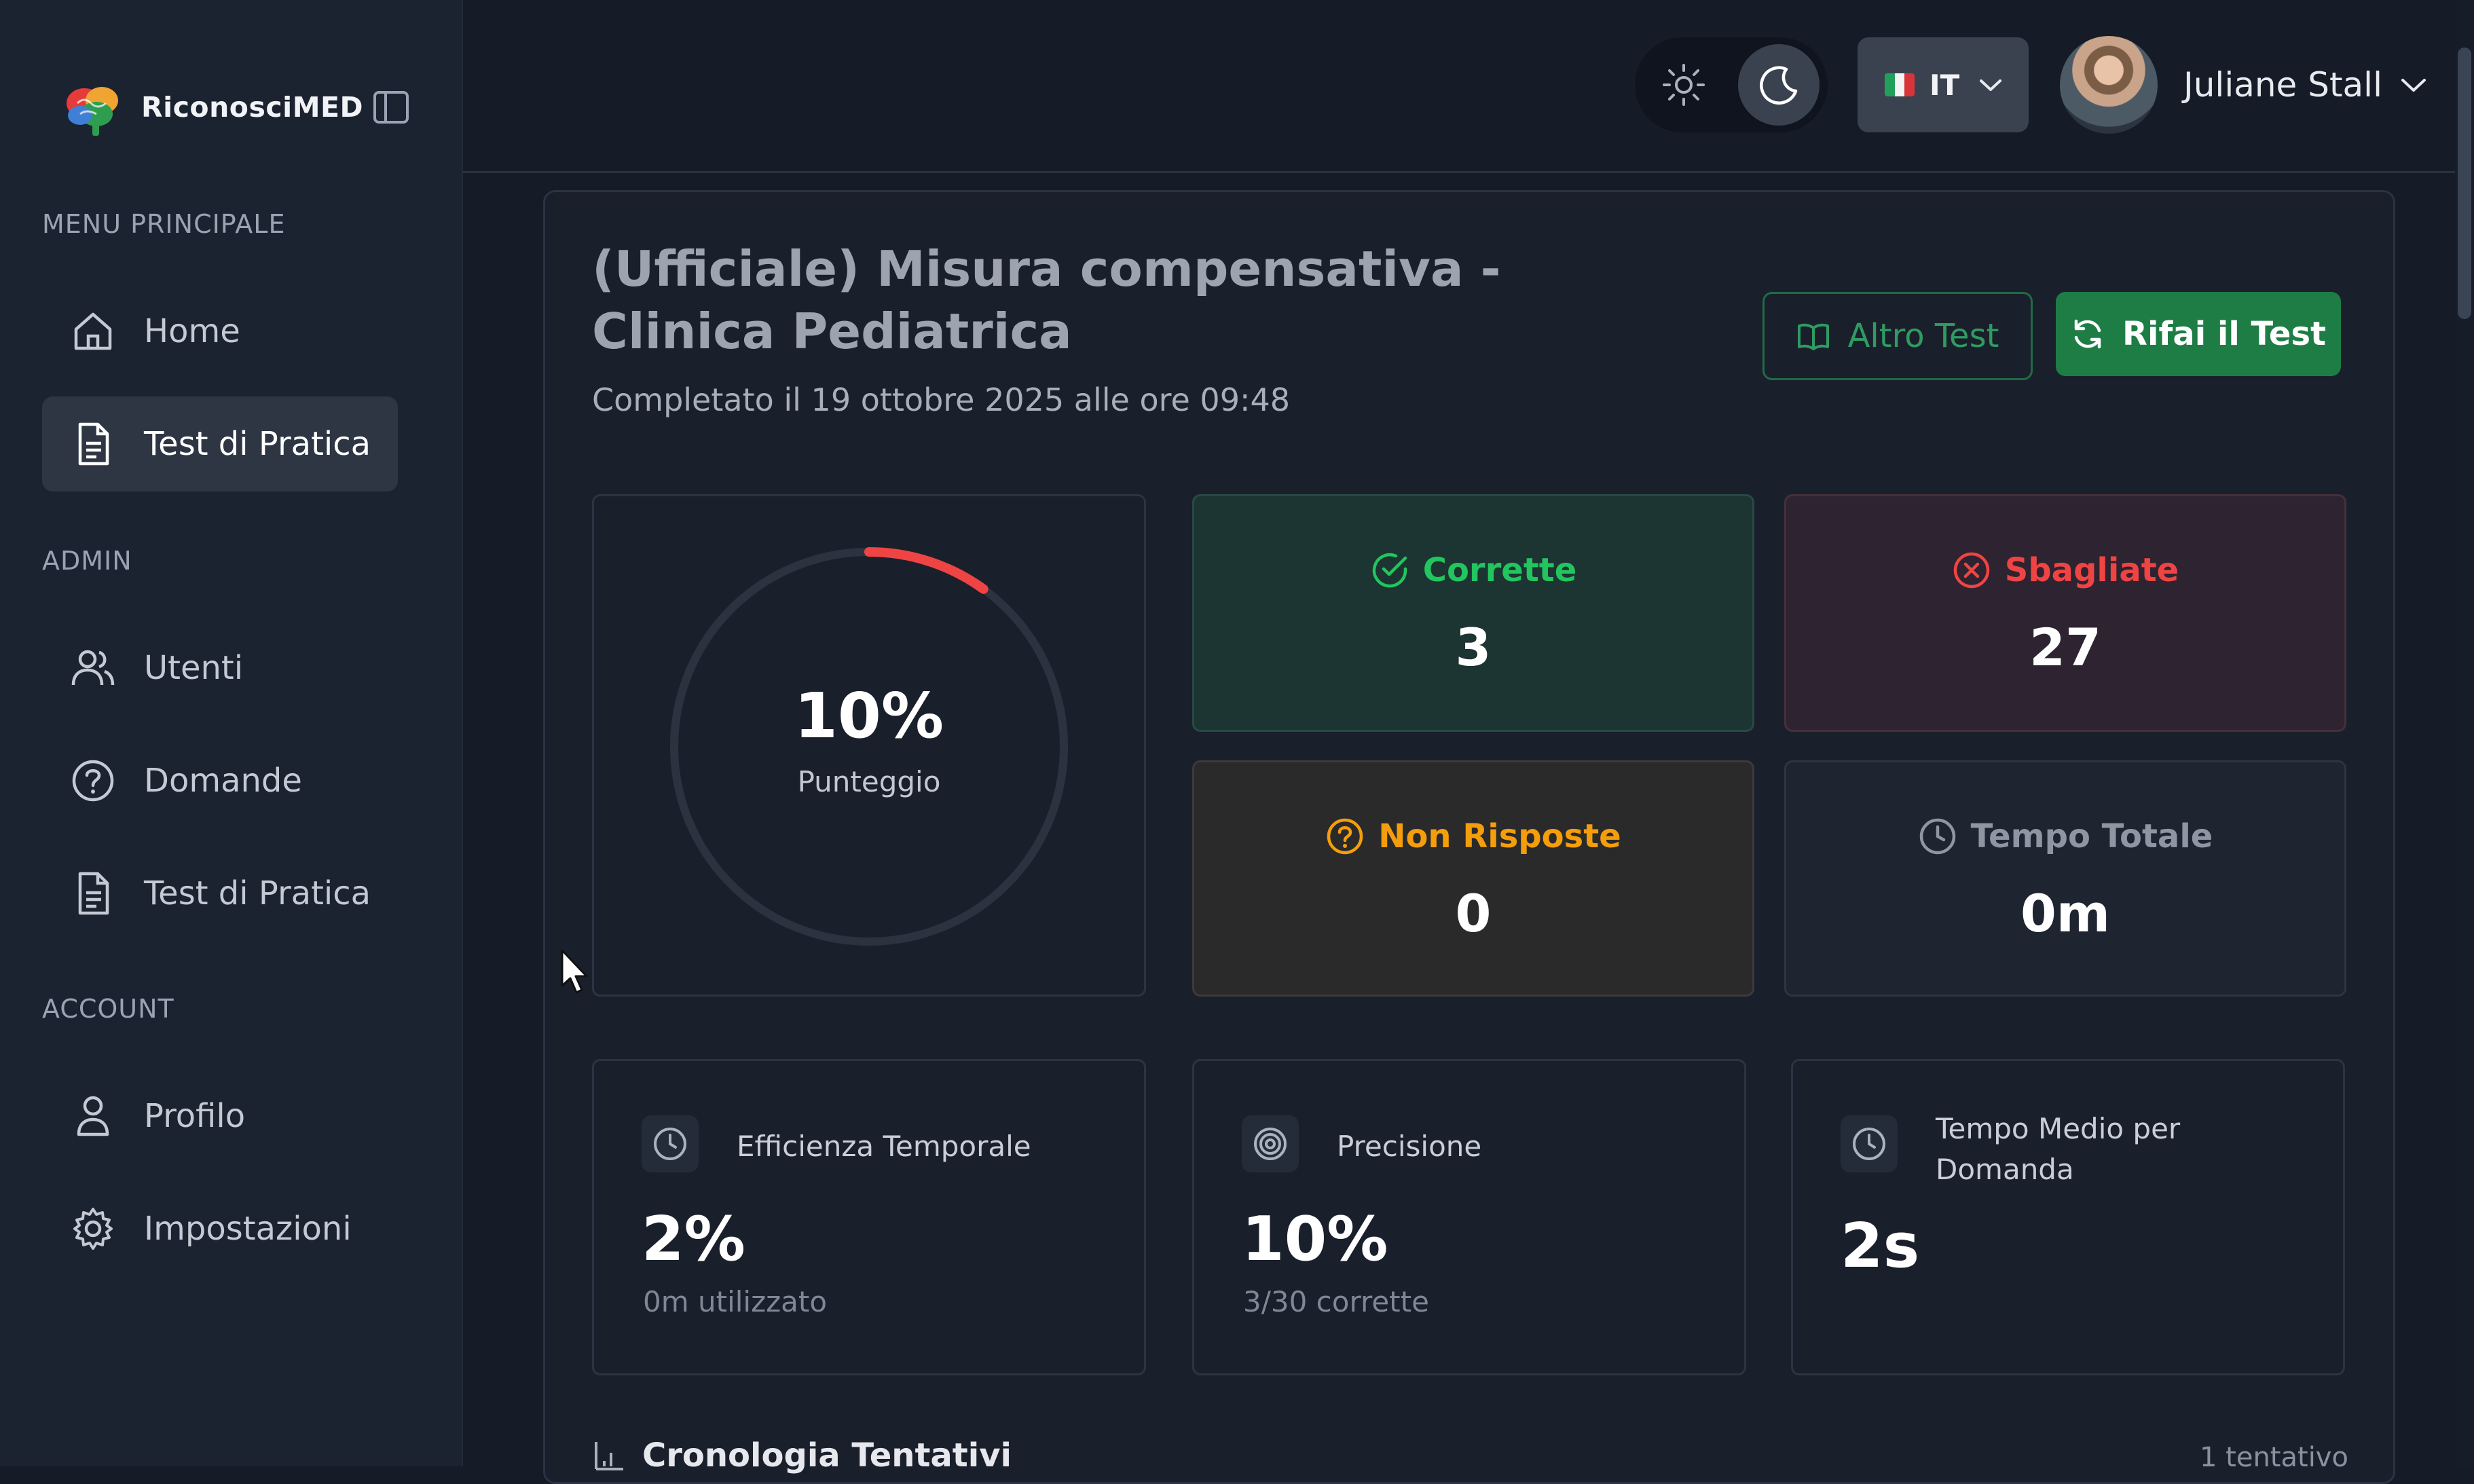  Describe the element at coordinates (1499, 836) in the screenshot. I see `unanswered-label: Non Risposte` at that location.